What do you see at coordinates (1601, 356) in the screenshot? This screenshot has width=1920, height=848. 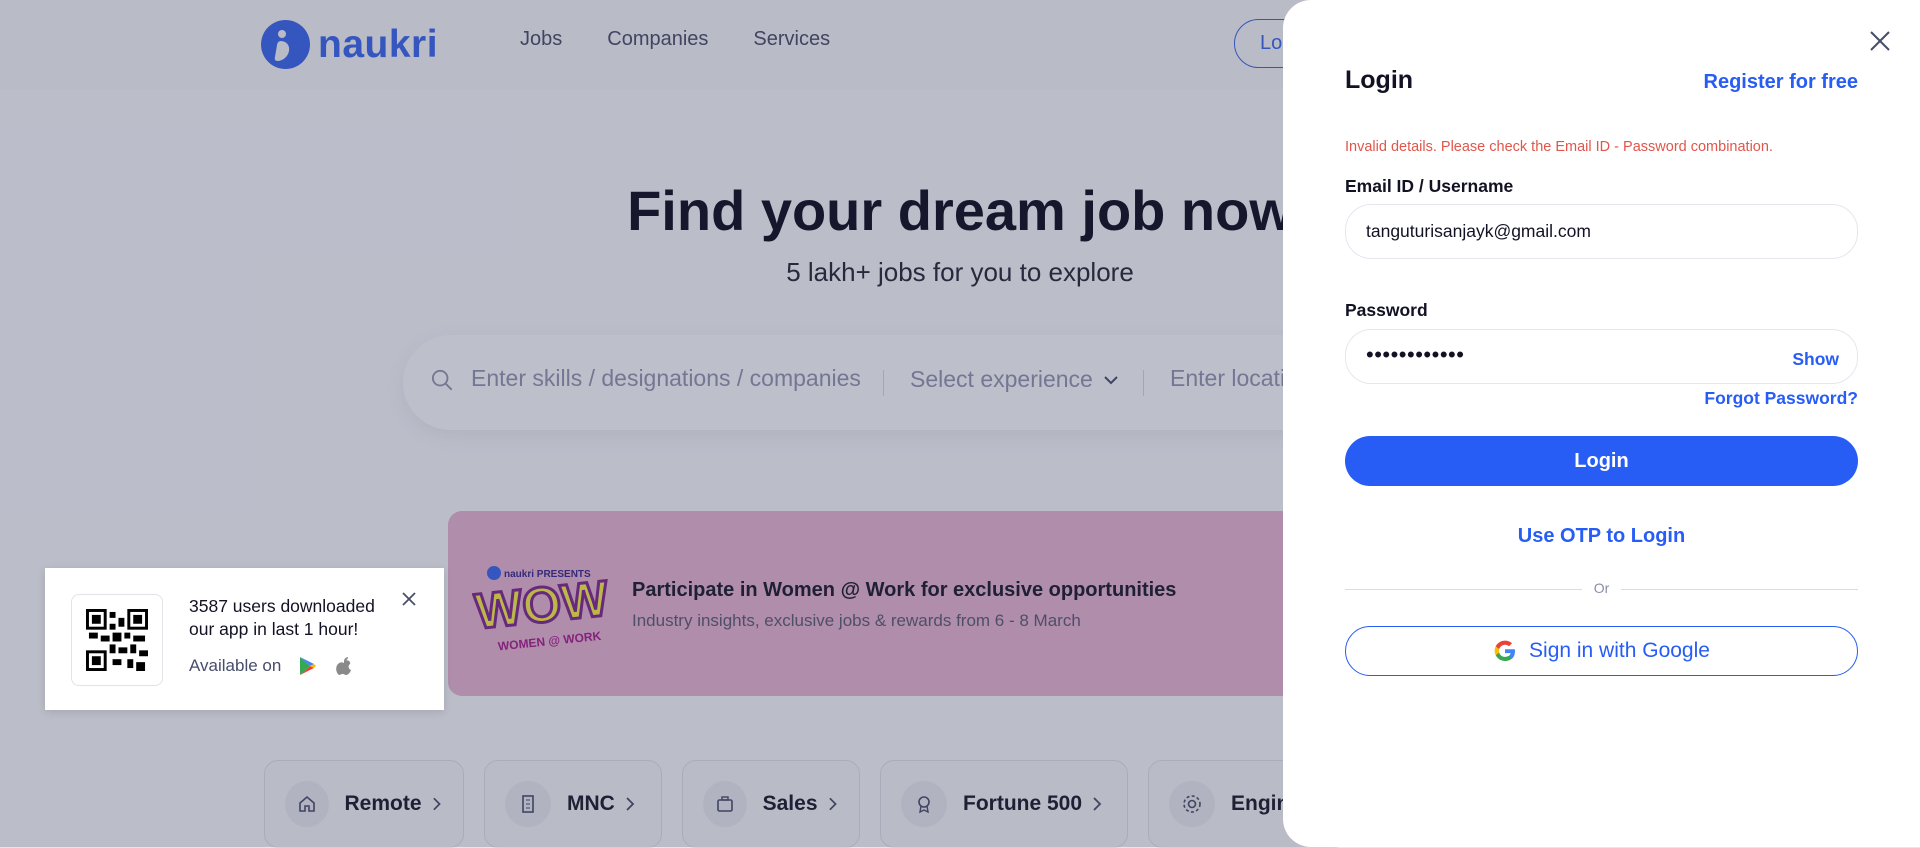 I see `password-field: •••••••••••• Show` at bounding box center [1601, 356].